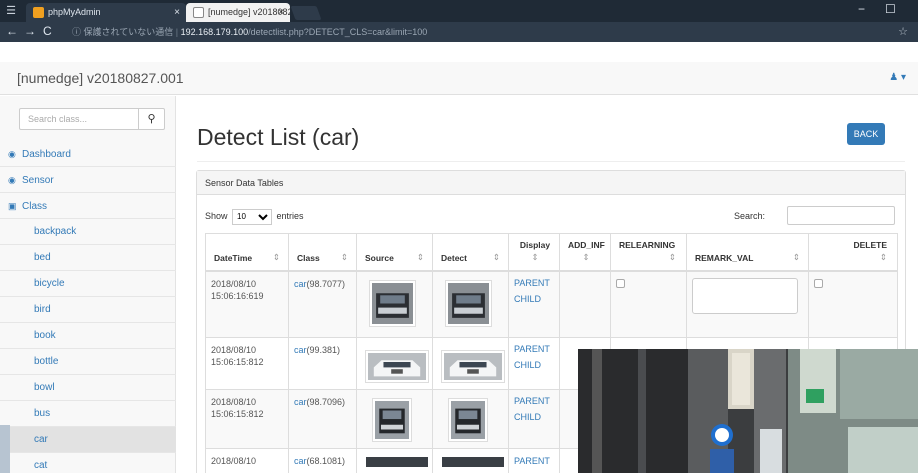  I want to click on col-header-relearning: RELEARNING ⇕, so click(648, 252).